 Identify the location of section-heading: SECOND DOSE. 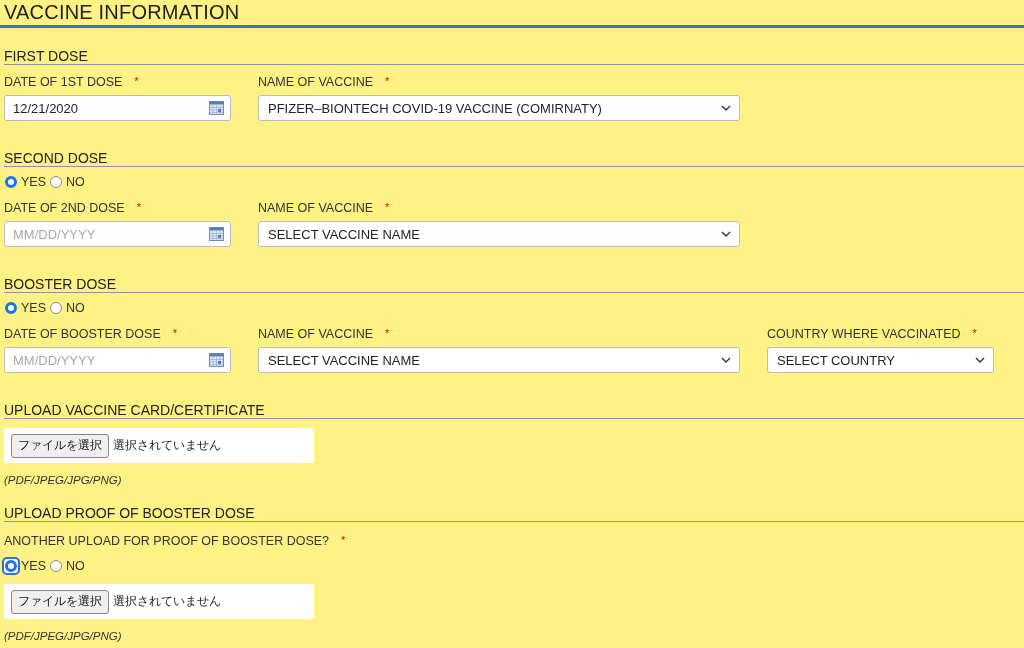
(514, 149).